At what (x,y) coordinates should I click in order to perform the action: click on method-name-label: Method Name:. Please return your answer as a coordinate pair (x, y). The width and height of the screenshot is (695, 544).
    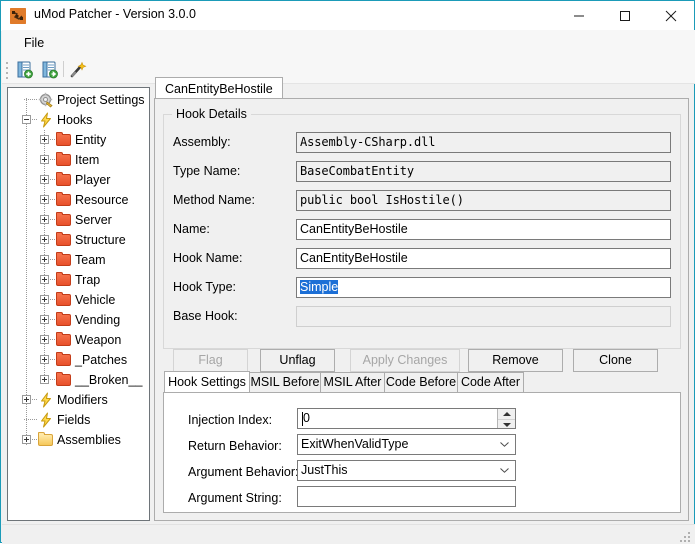
    Looking at the image, I should click on (214, 200).